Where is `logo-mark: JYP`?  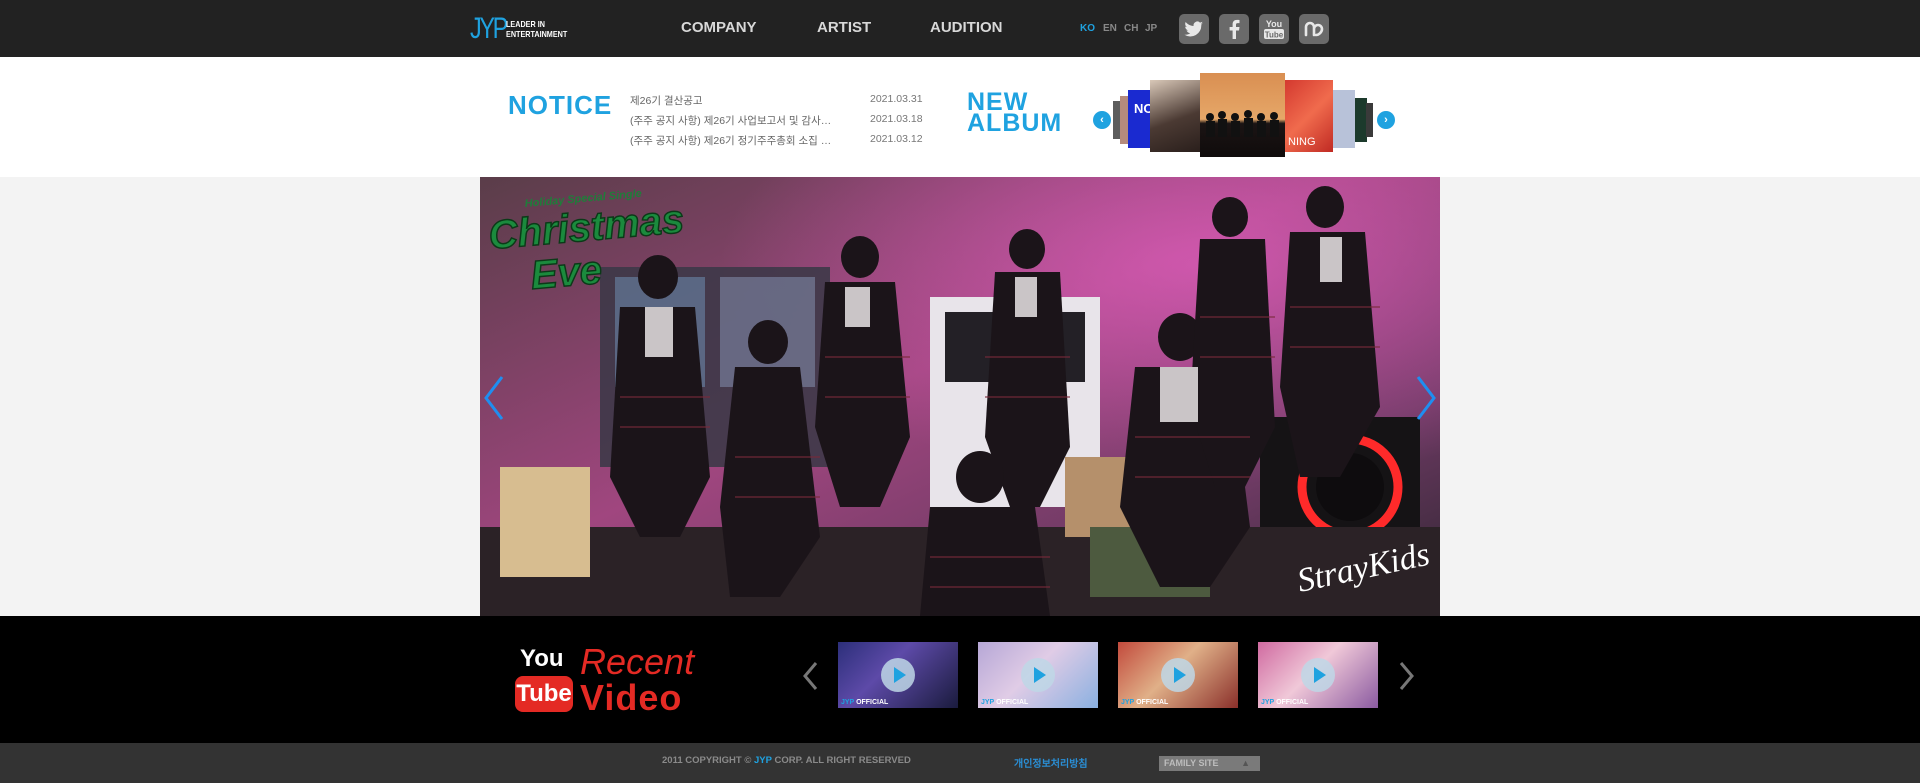
logo-mark: JYP is located at coordinates (489, 28).